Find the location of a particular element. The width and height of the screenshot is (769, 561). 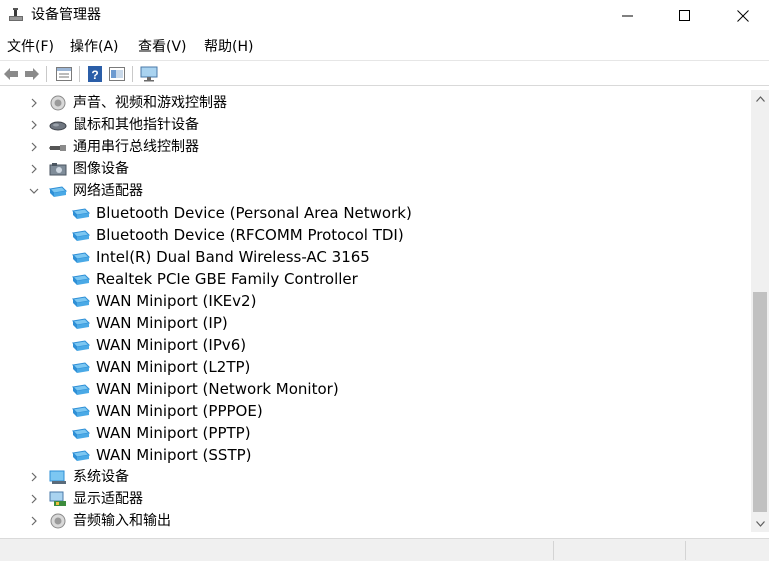

device-item: WAN Miniport (Network Monitor) is located at coordinates (375, 389).